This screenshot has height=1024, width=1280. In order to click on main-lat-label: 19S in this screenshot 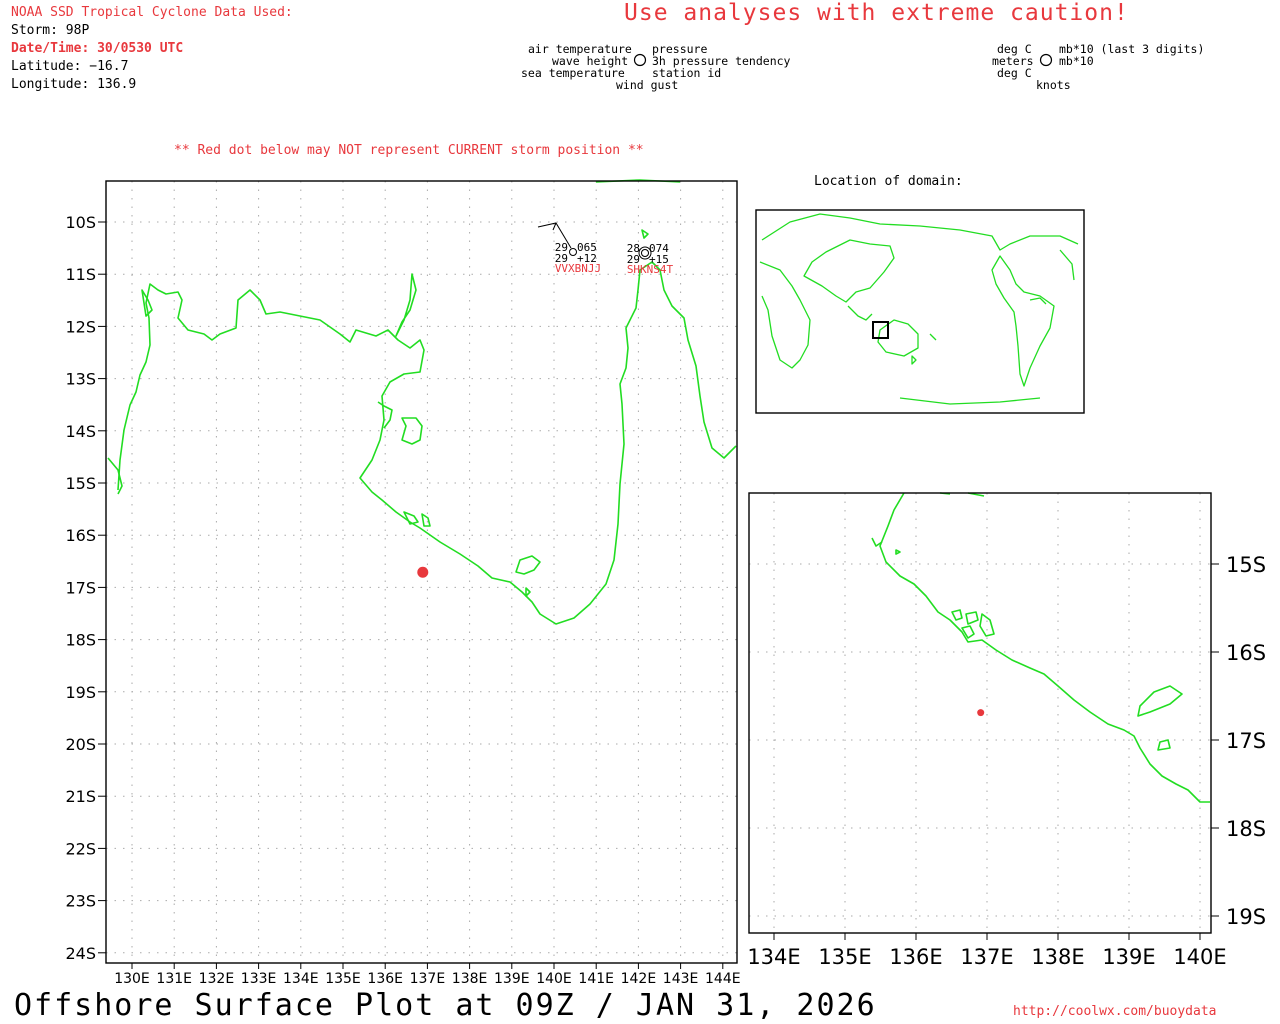, I will do `click(80, 692)`.